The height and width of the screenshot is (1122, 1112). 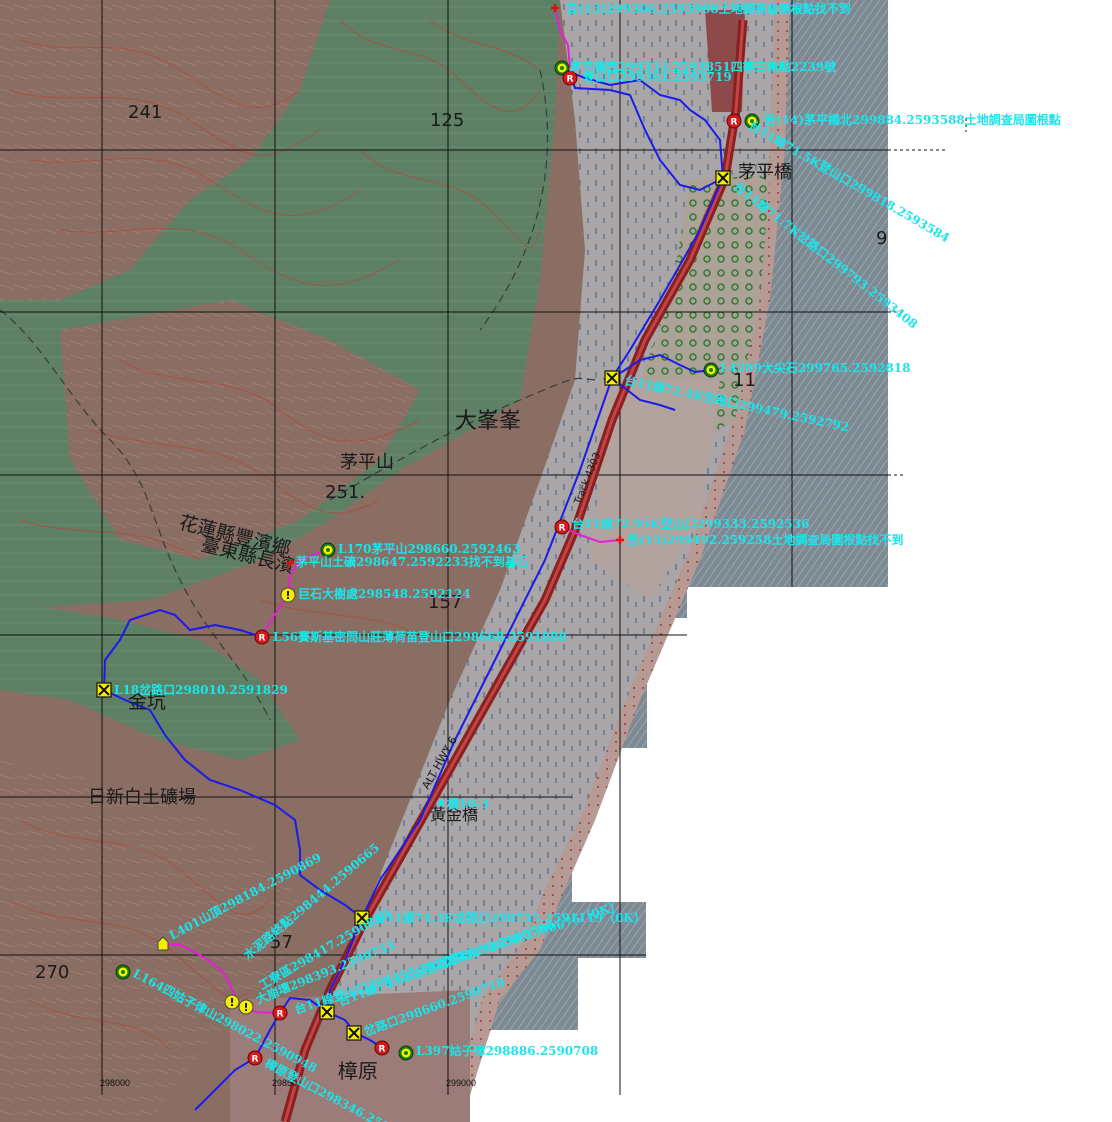 I want to click on waypoint-label-w15: L18岔路口298010.2591829, so click(x=201, y=689).